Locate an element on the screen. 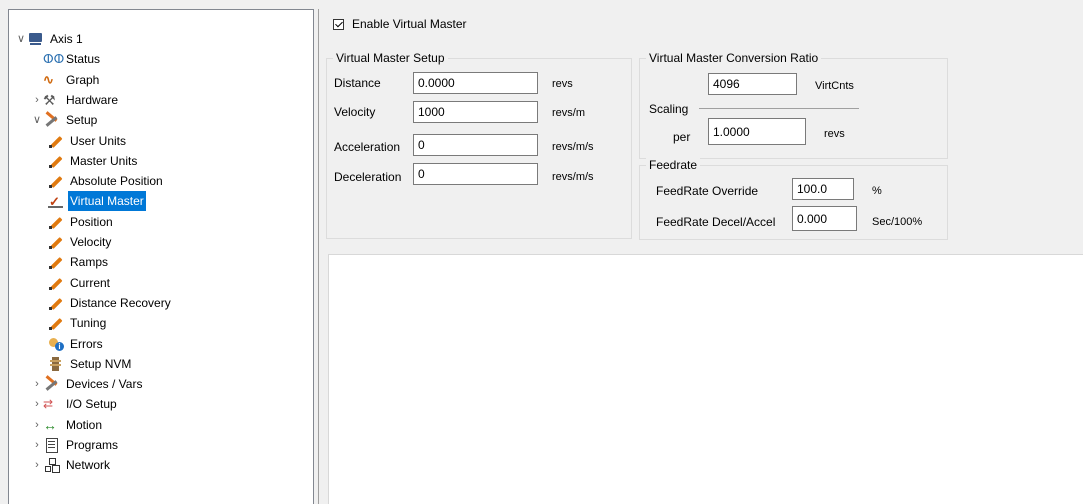 This screenshot has height=504, width=1083. tree-item-label: Virtual Master is located at coordinates (107, 201).